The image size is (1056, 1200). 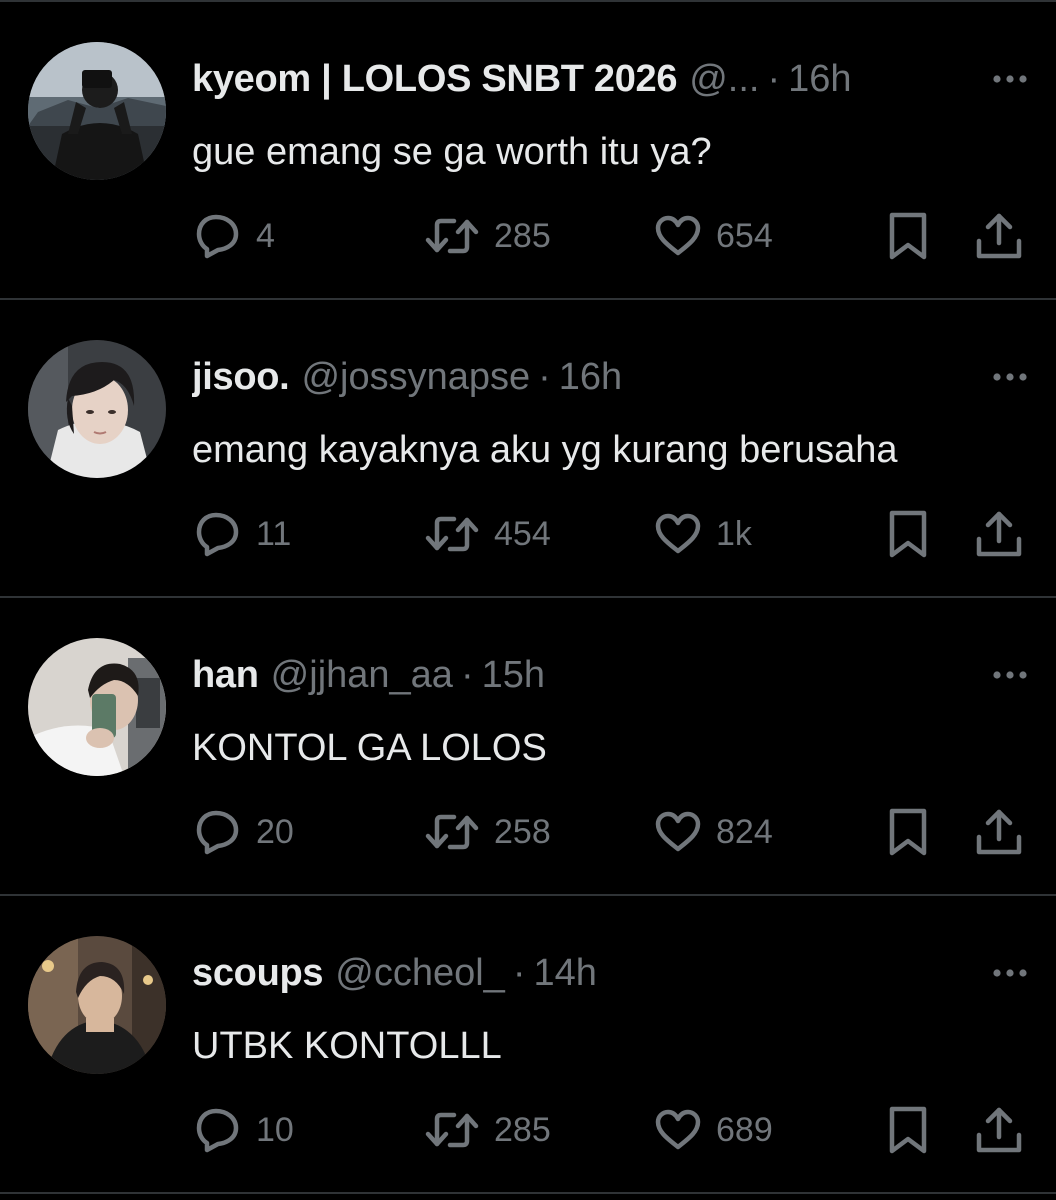 What do you see at coordinates (564, 973) in the screenshot?
I see `timestamp: 14h` at bounding box center [564, 973].